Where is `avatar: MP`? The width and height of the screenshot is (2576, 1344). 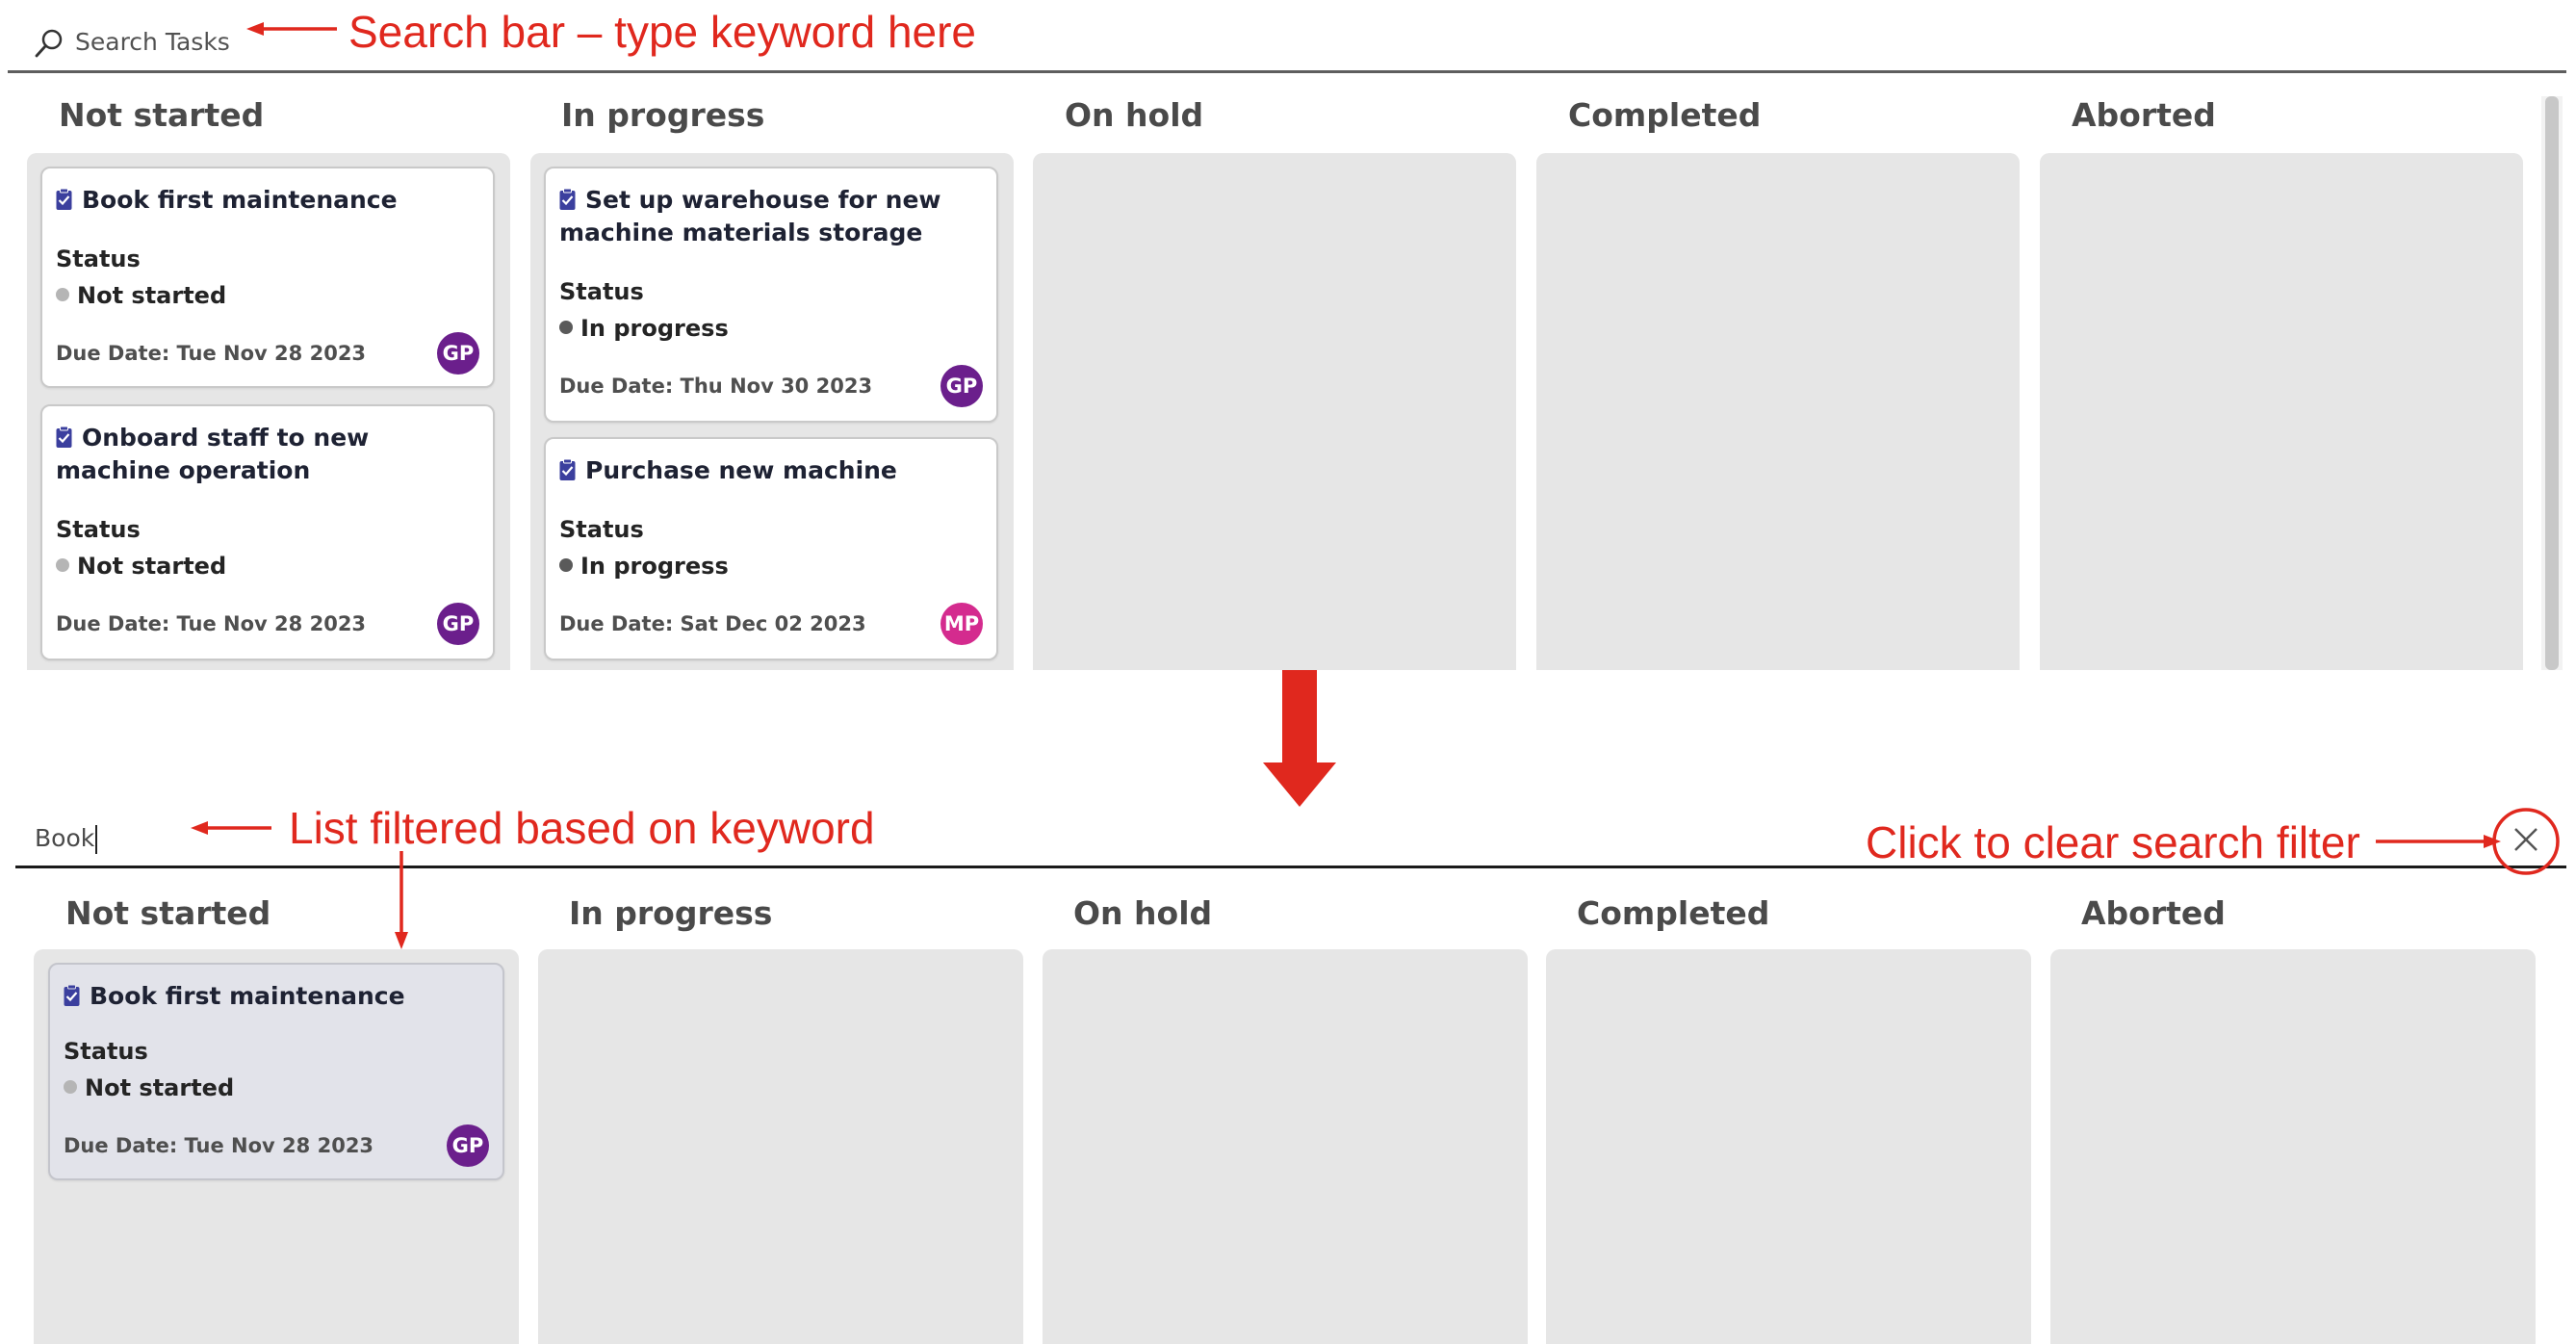 avatar: MP is located at coordinates (962, 624).